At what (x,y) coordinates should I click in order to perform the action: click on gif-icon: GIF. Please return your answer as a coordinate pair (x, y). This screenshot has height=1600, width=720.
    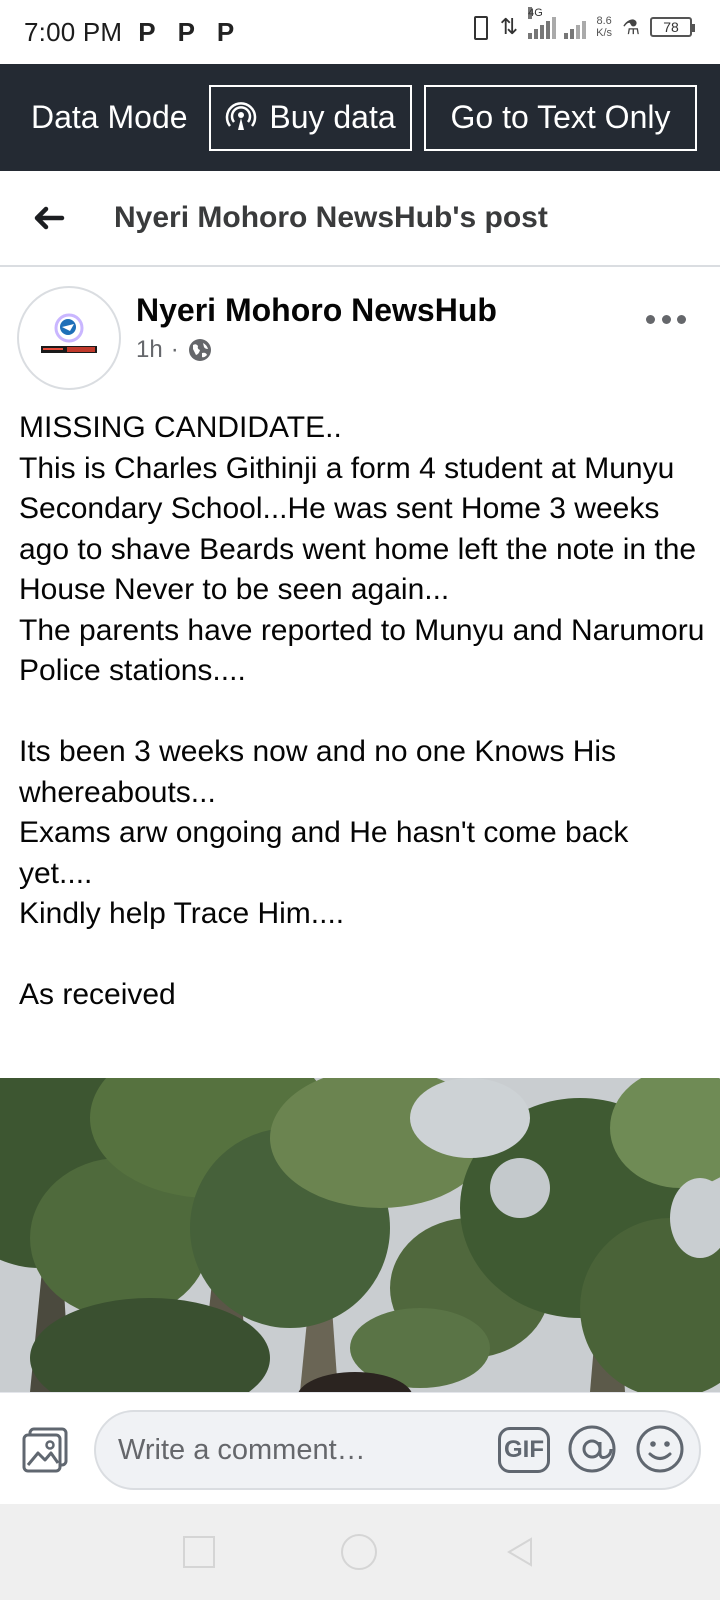
    Looking at the image, I should click on (524, 1450).